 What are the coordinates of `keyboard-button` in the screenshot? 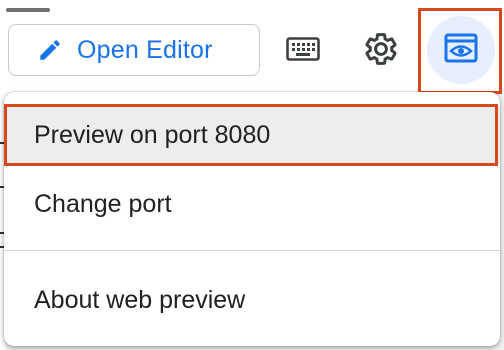 It's located at (303, 51).